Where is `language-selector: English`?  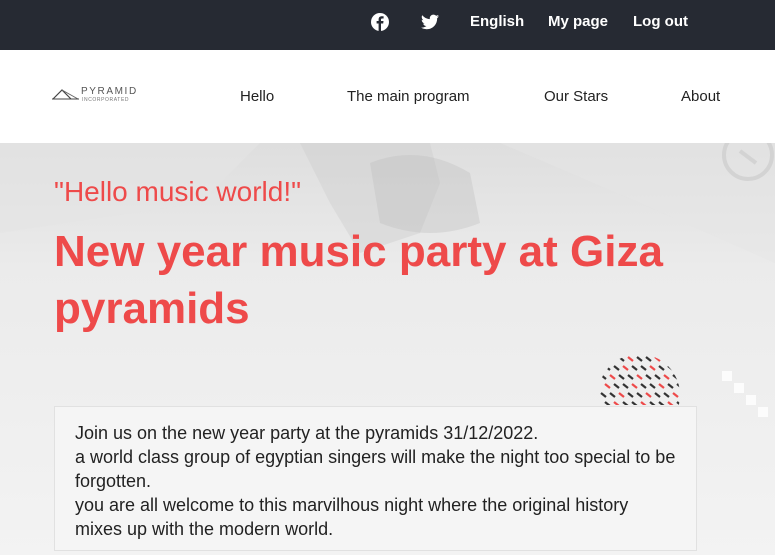
language-selector: English is located at coordinates (497, 22).